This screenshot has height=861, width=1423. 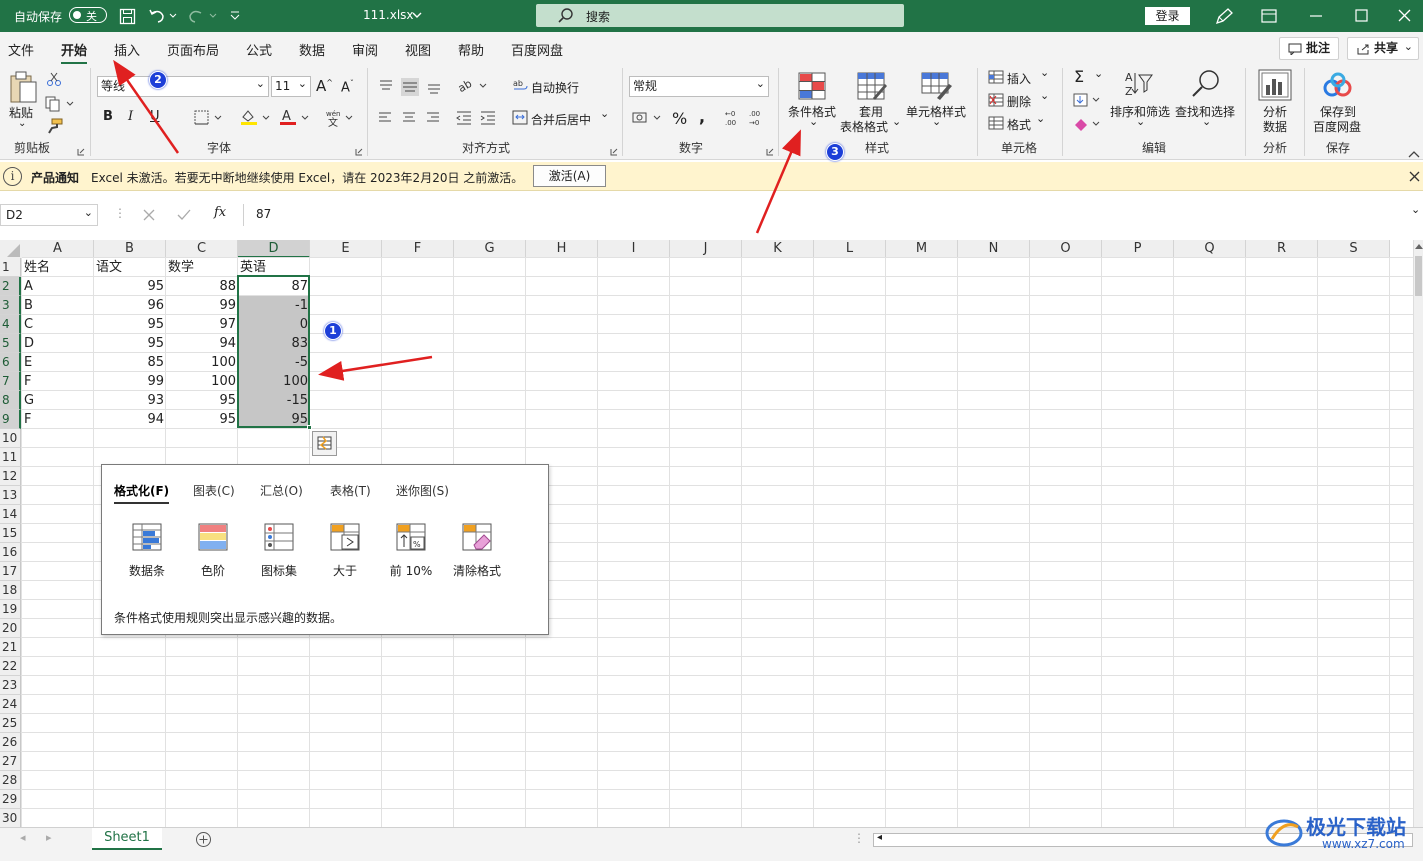 What do you see at coordinates (58, 267) in the screenshot?
I see `cell: 姓名` at bounding box center [58, 267].